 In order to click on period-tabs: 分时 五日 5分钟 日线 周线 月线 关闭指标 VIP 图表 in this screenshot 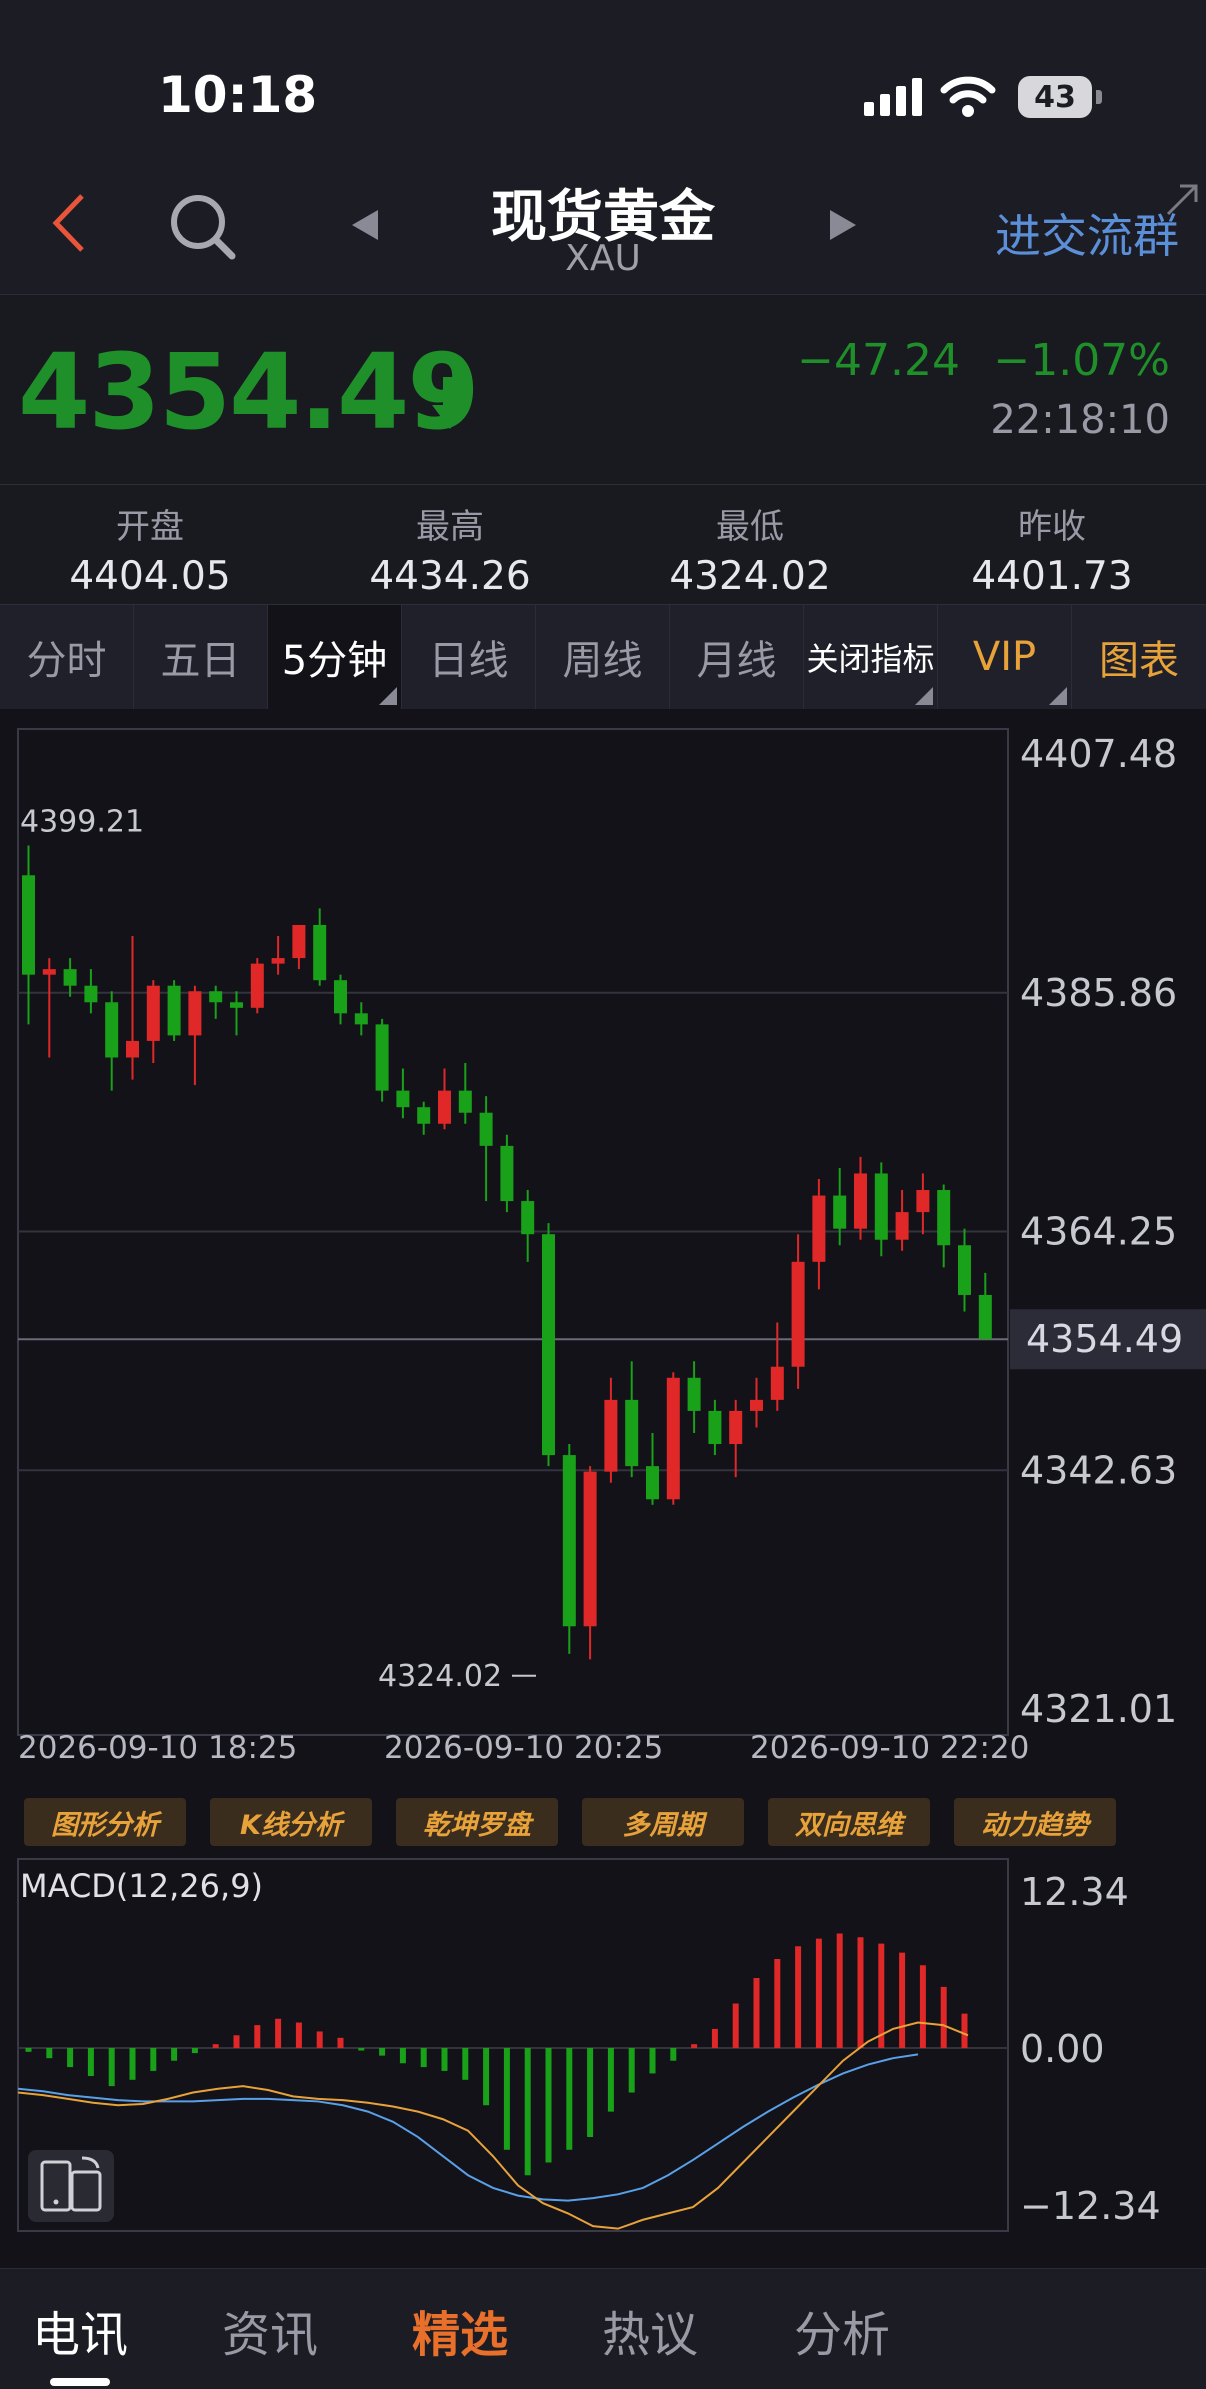, I will do `click(603, 657)`.